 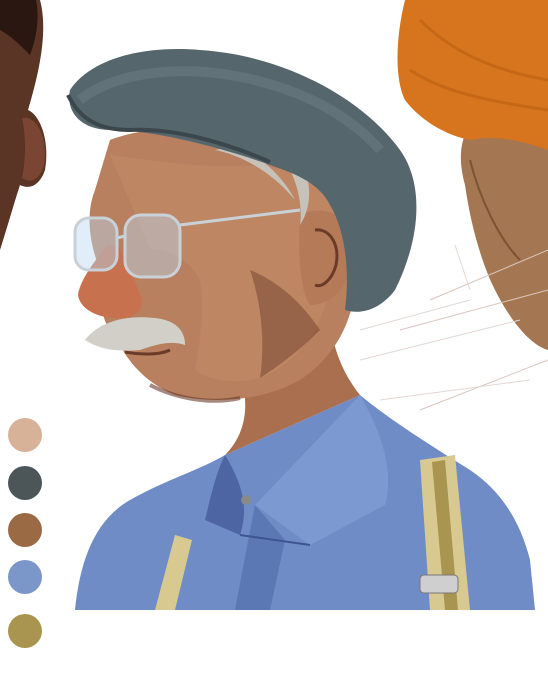 I want to click on swatch-shirt-blue, so click(x=25, y=577).